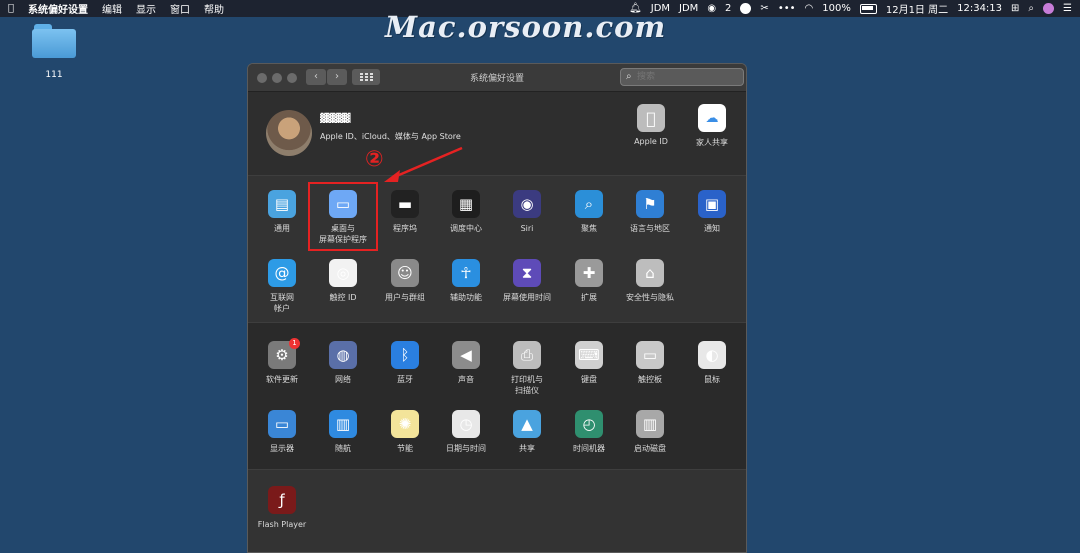  Describe the element at coordinates (466, 228) in the screenshot. I see `pane-label: 调度中心` at that location.